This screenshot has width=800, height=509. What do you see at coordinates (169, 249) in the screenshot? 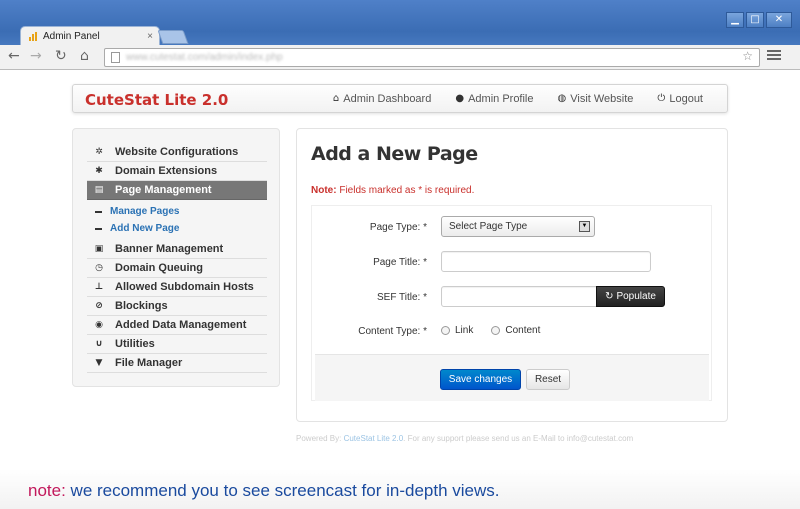
I see `sidebar-item-label: Banner Management` at bounding box center [169, 249].